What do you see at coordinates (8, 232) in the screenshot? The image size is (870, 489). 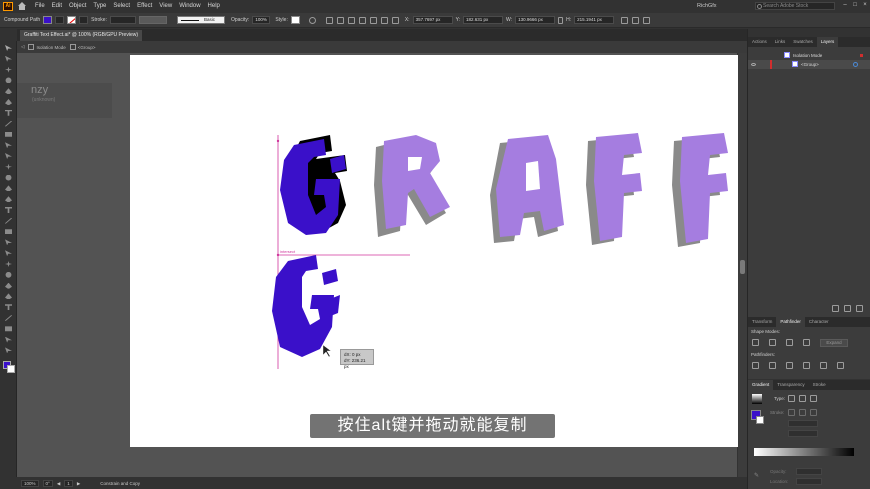 I see `shape-builder-tool-icon` at bounding box center [8, 232].